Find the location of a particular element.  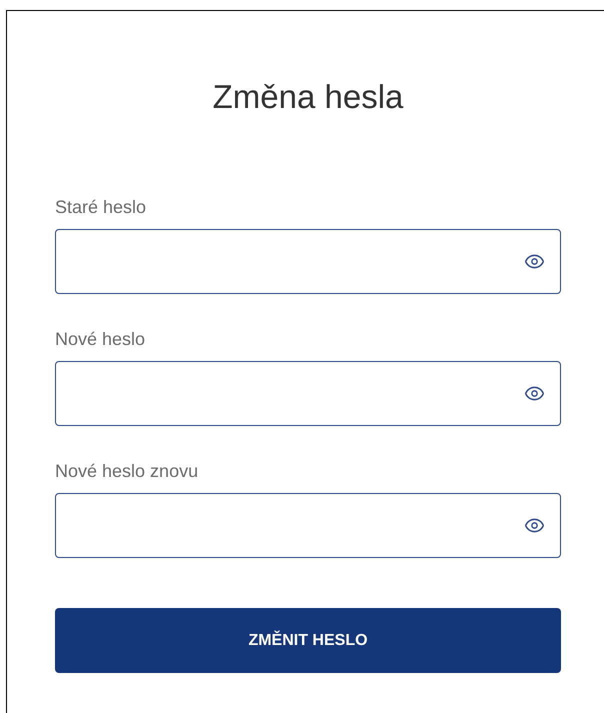

page-title: Změna hesla is located at coordinates (308, 97).